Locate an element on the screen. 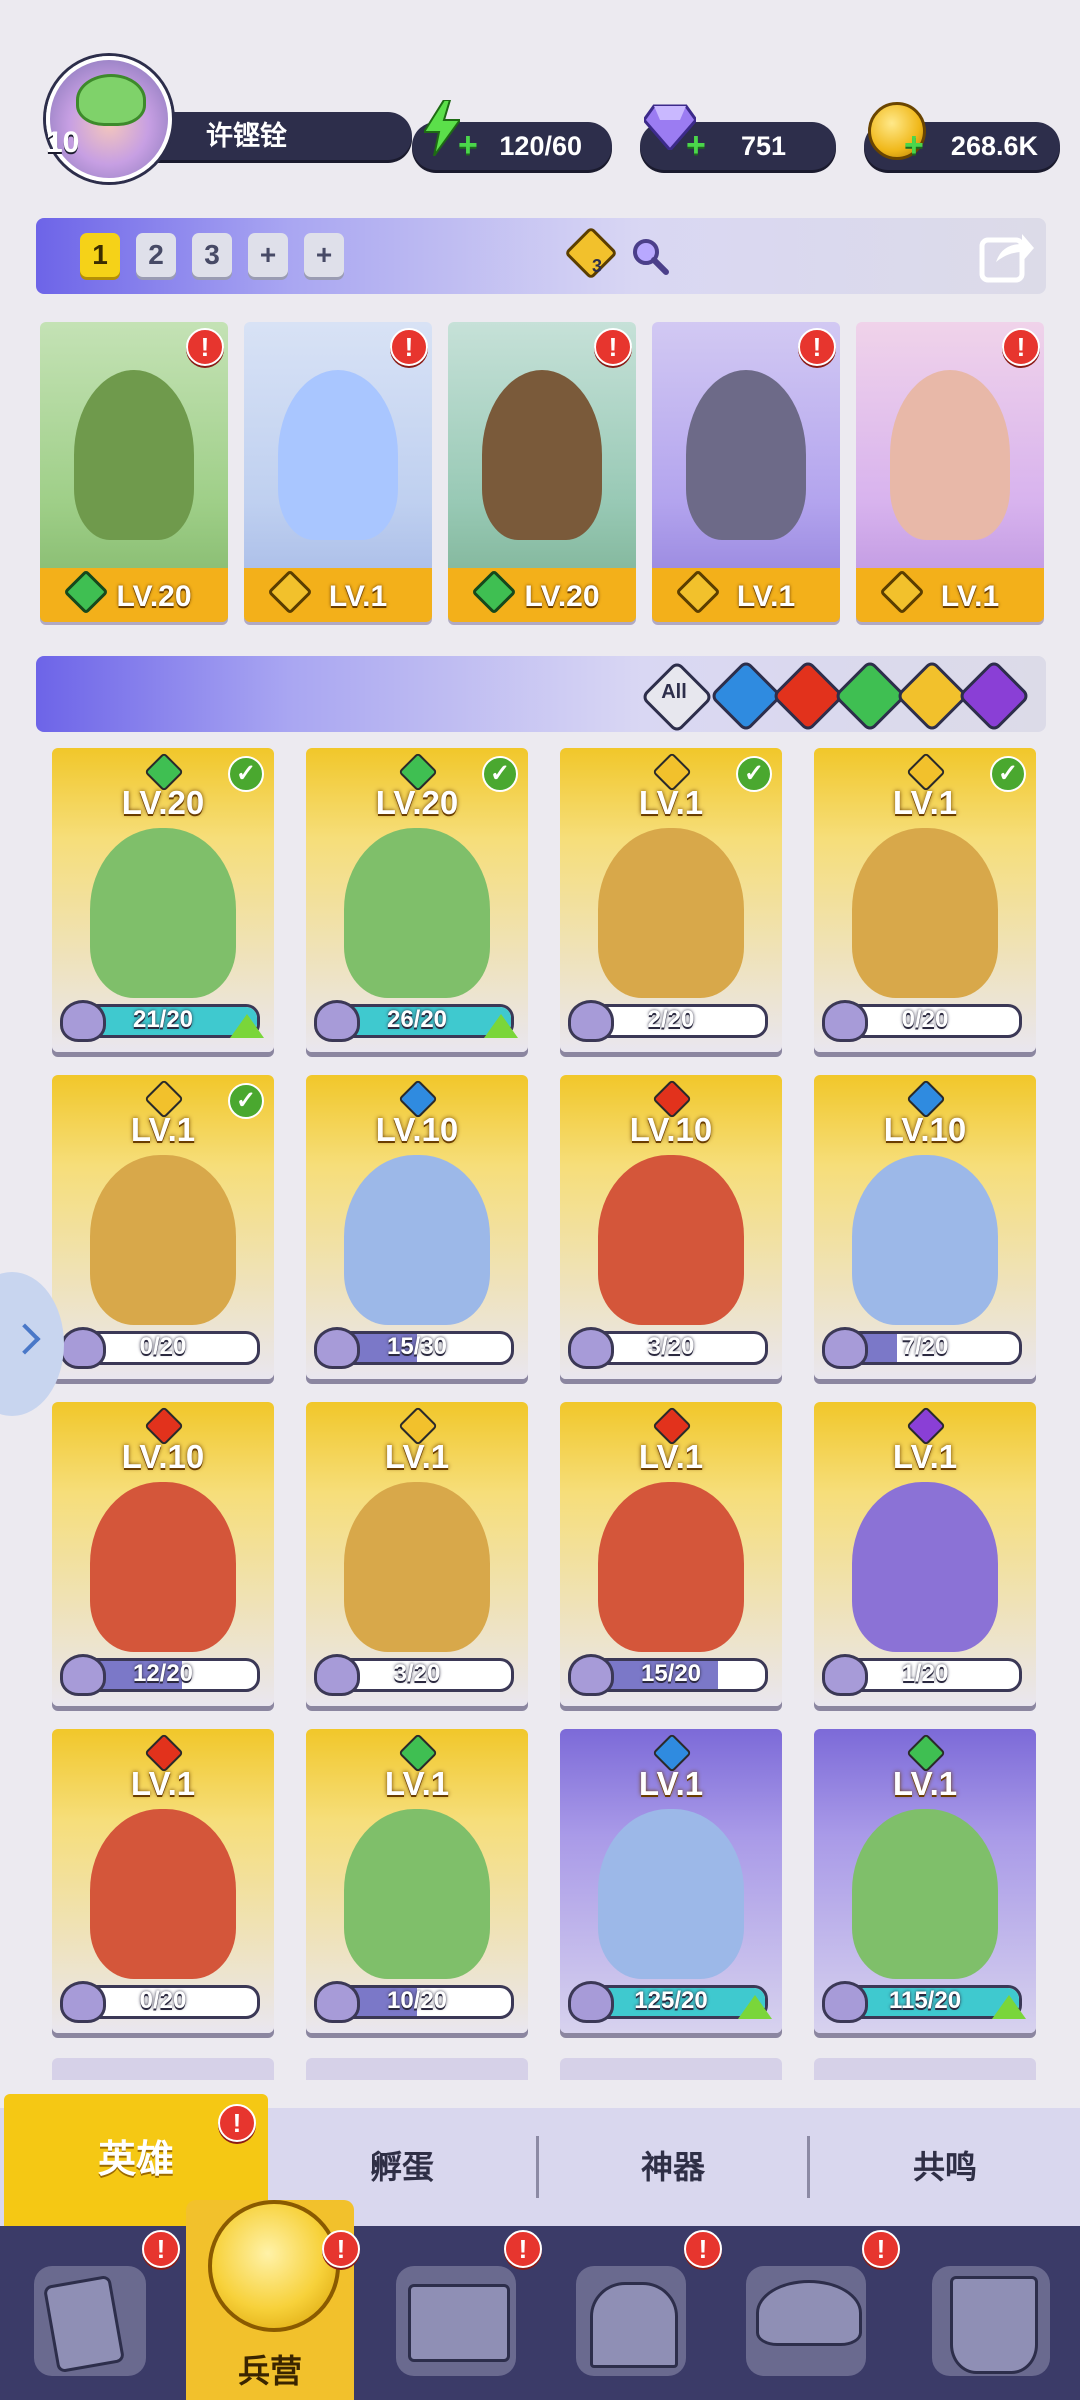 The width and height of the screenshot is (1080, 2400). hero-card-row-peek is located at coordinates (544, 2069).